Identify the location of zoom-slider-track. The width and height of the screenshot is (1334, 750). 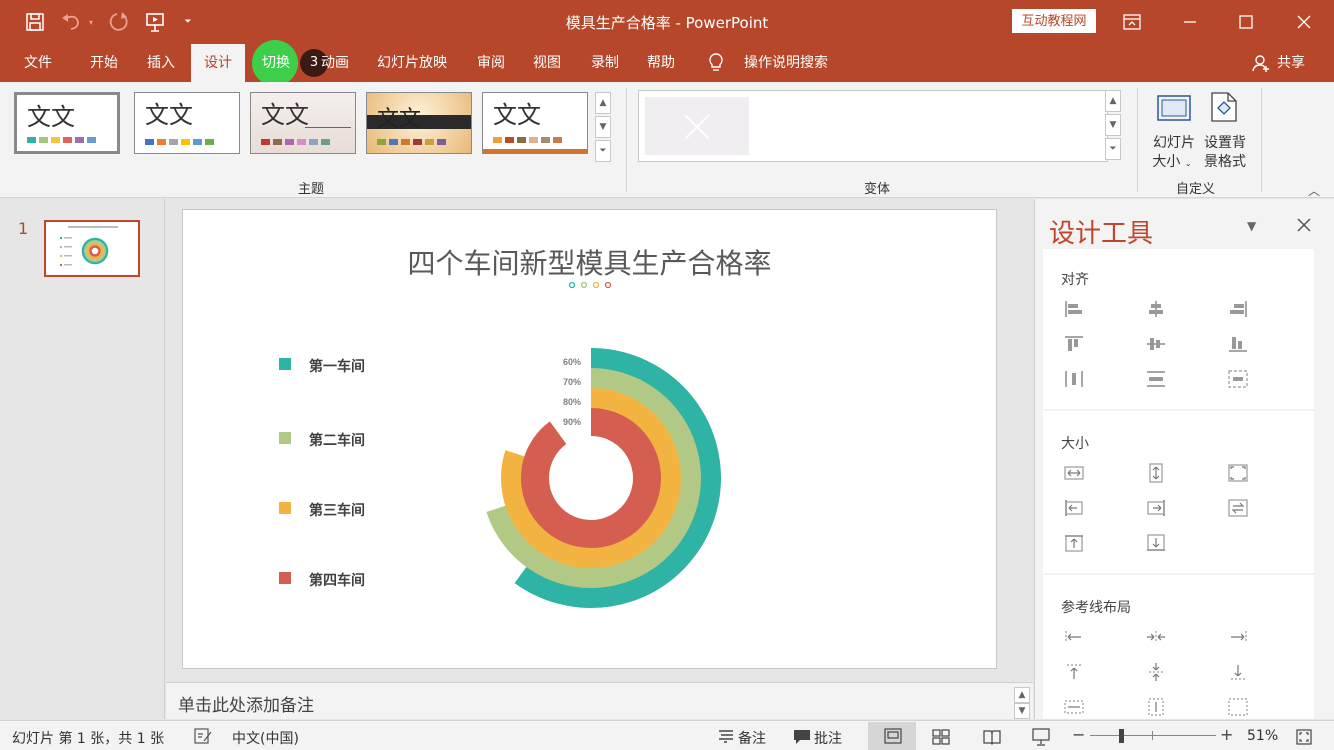
(1153, 735).